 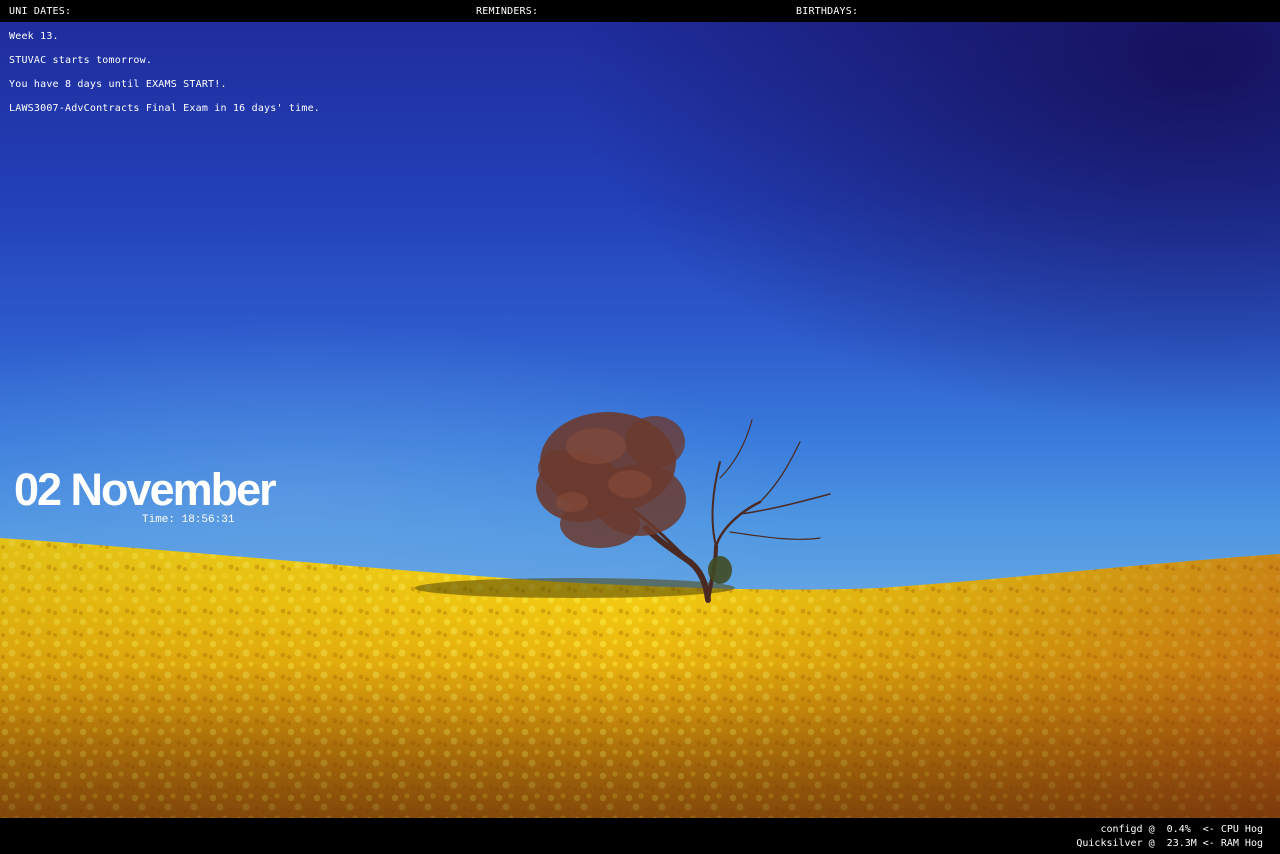 What do you see at coordinates (507, 11) in the screenshot?
I see `reminders-label: REMINDERS:` at bounding box center [507, 11].